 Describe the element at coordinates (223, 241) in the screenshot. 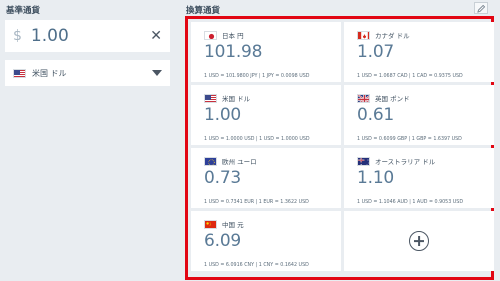

I see `converted-value: 6.09` at that location.